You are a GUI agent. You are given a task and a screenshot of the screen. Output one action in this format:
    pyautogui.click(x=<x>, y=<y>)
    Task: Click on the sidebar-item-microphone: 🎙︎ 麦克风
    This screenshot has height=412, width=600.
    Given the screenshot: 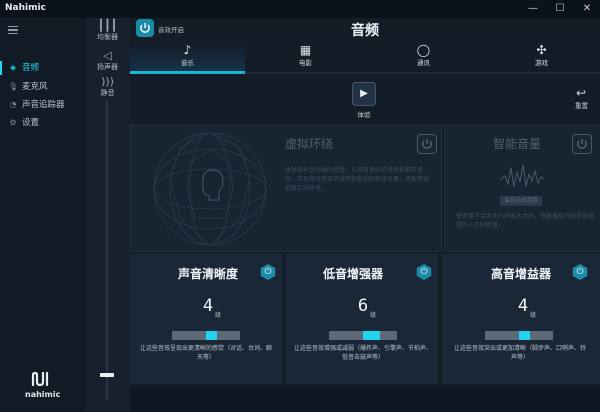 What is the action you would take?
    pyautogui.click(x=42, y=87)
    